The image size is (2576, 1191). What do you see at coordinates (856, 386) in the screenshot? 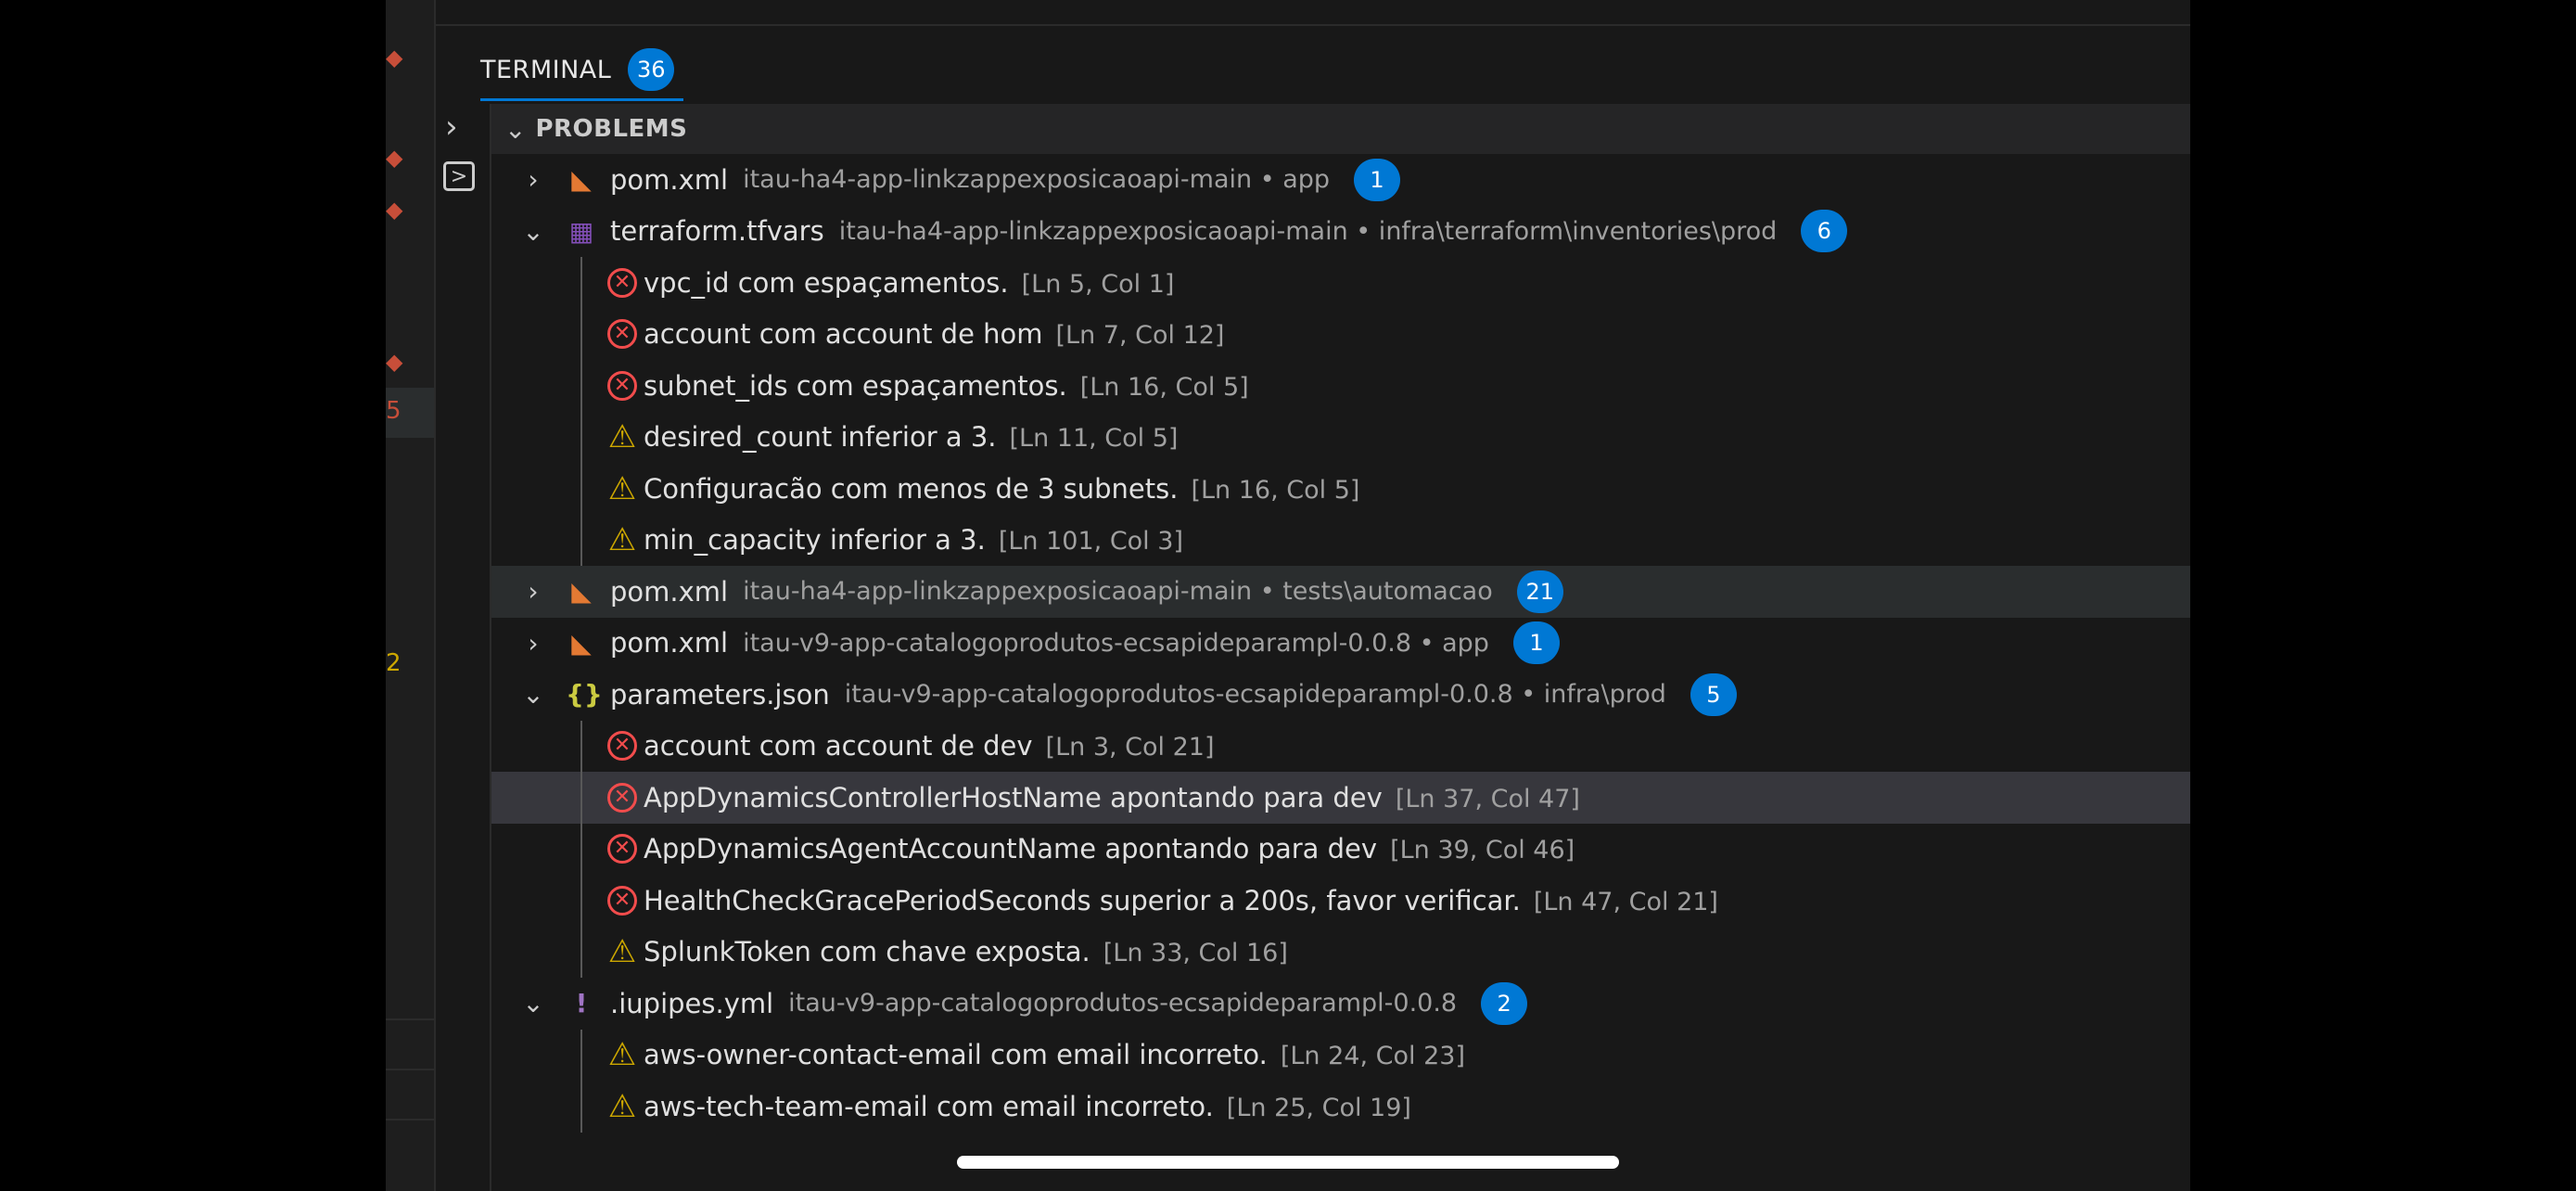
I see `problem-message: subnet_ids com espaçamentos.` at bounding box center [856, 386].